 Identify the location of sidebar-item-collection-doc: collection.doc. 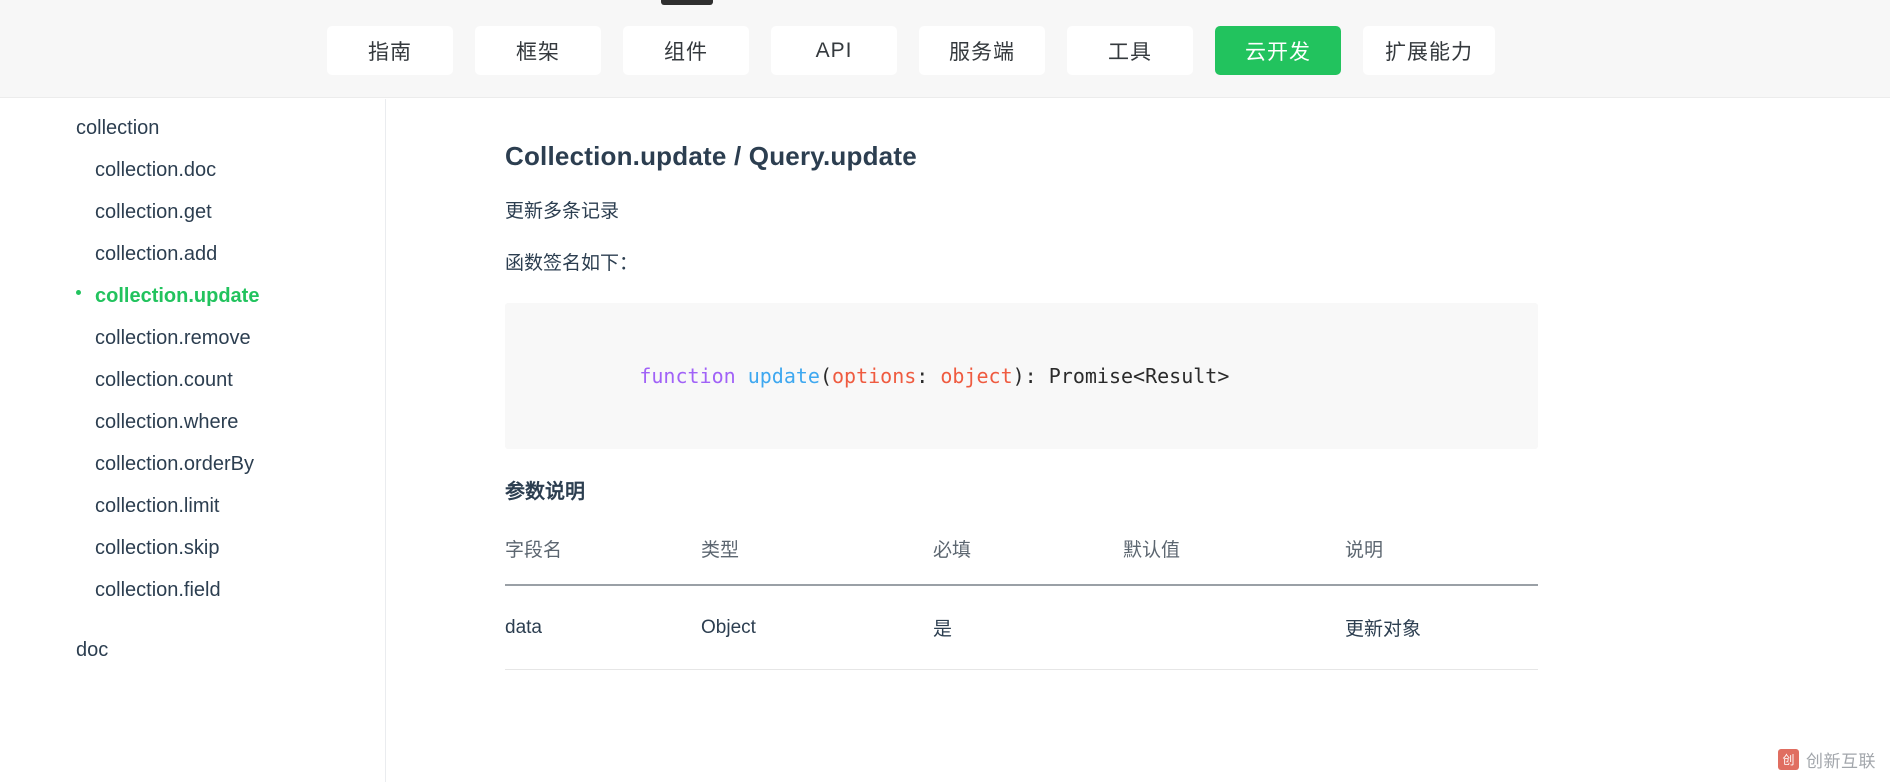
(192, 170).